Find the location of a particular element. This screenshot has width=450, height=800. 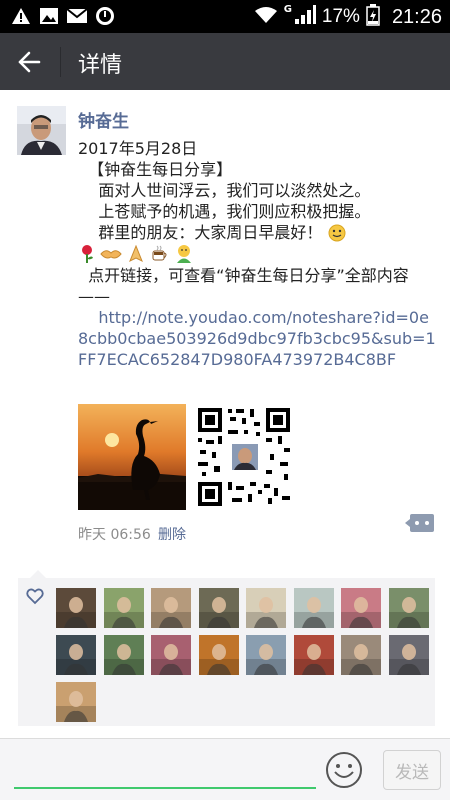

post-time: 昨天 06:56 is located at coordinates (114, 535).